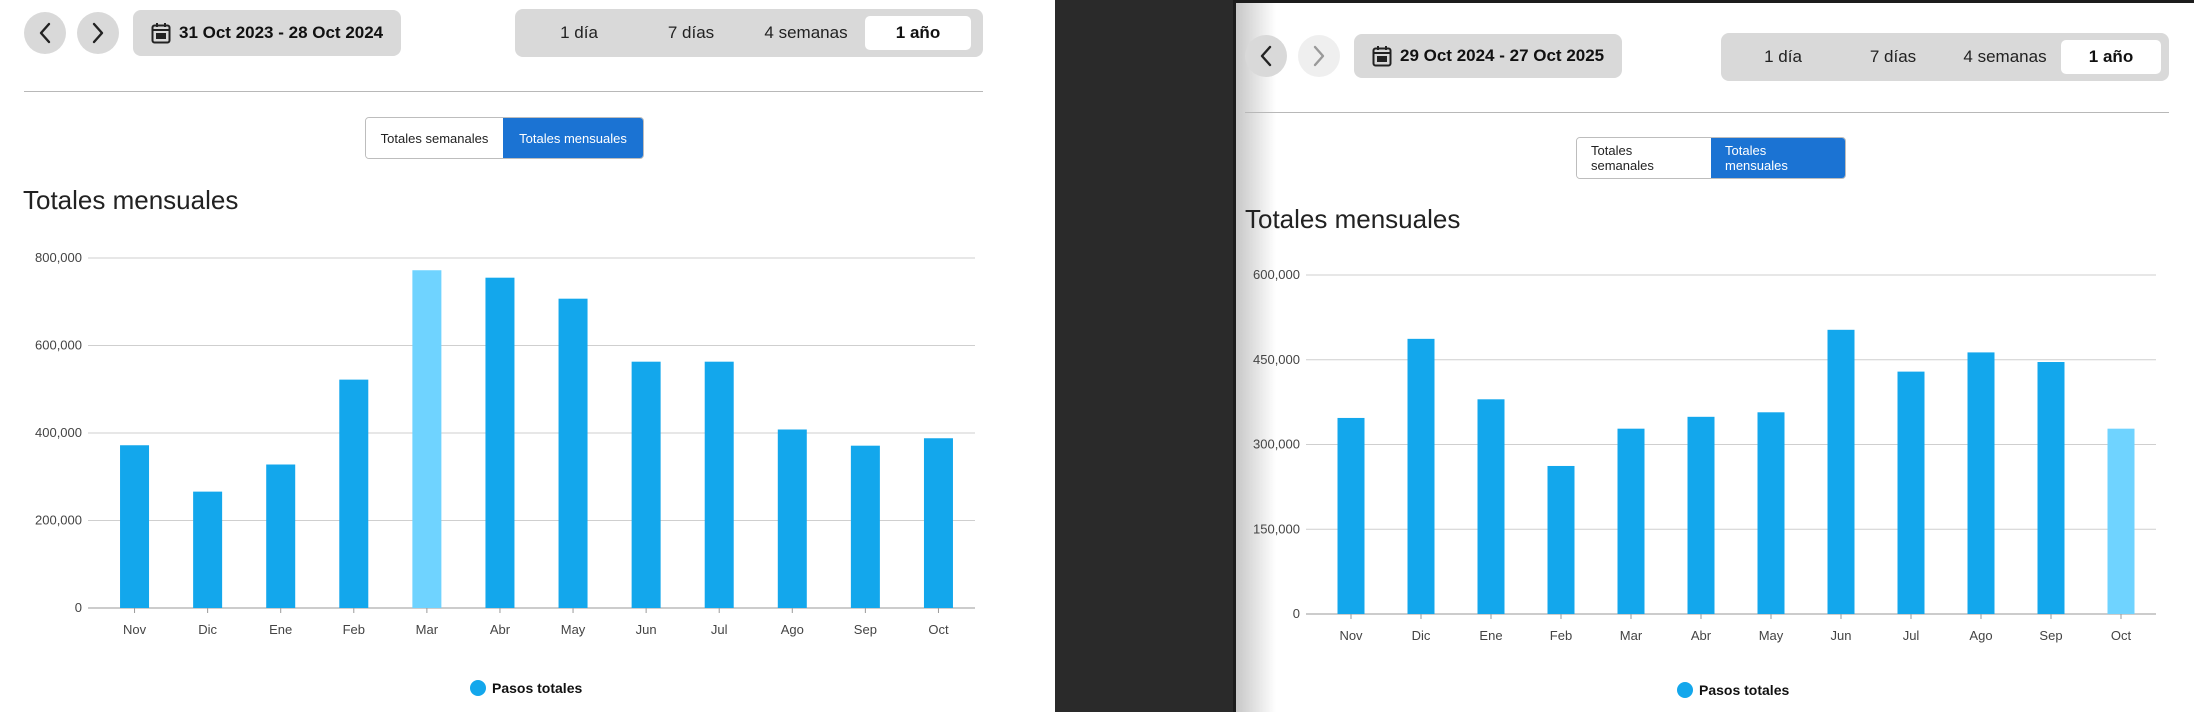  I want to click on y-tick-label: 800,000, so click(58, 257).